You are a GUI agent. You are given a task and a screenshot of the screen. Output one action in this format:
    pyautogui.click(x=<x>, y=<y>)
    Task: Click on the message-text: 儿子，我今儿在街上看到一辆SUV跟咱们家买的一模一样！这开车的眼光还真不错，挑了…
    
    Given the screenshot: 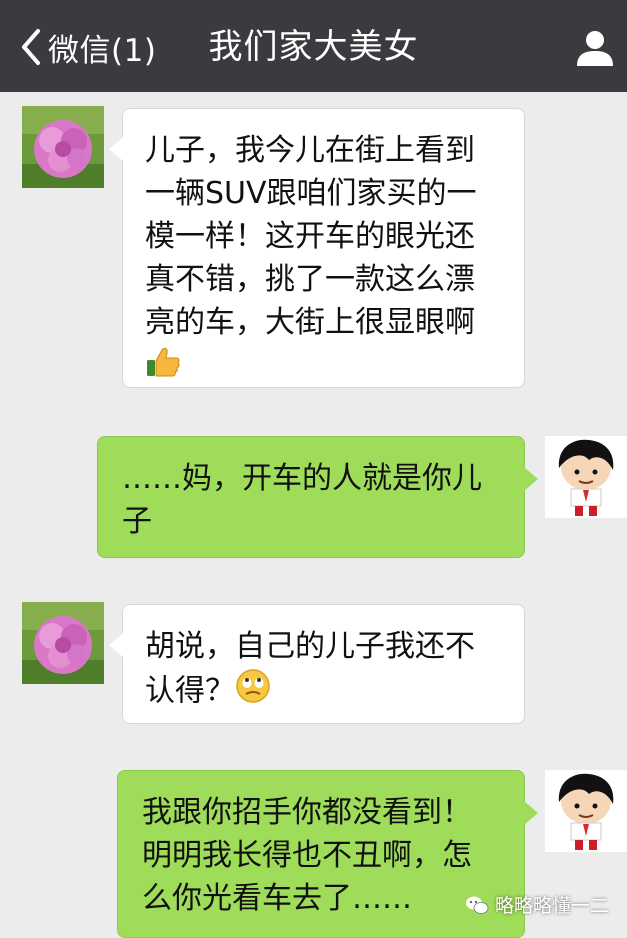 What is the action you would take?
    pyautogui.click(x=311, y=236)
    